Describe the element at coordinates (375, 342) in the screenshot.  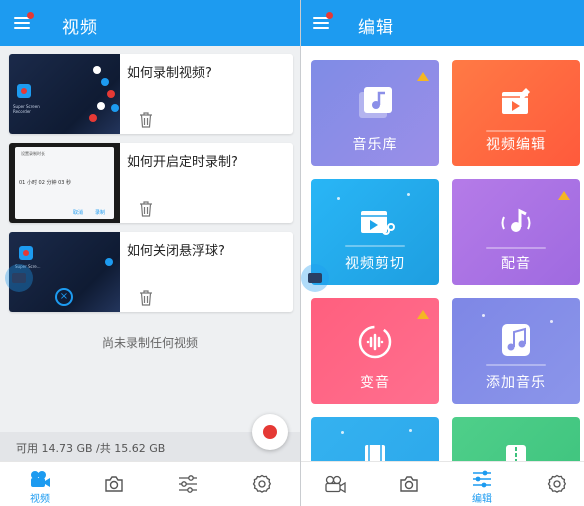
I see `voice-change-icon` at that location.